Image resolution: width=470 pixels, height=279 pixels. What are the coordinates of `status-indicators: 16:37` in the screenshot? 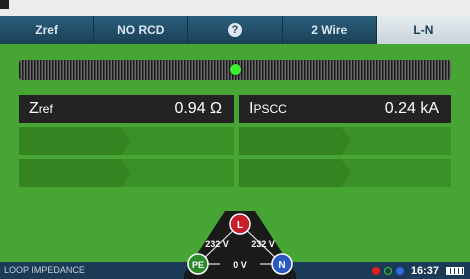 It's located at (417, 270).